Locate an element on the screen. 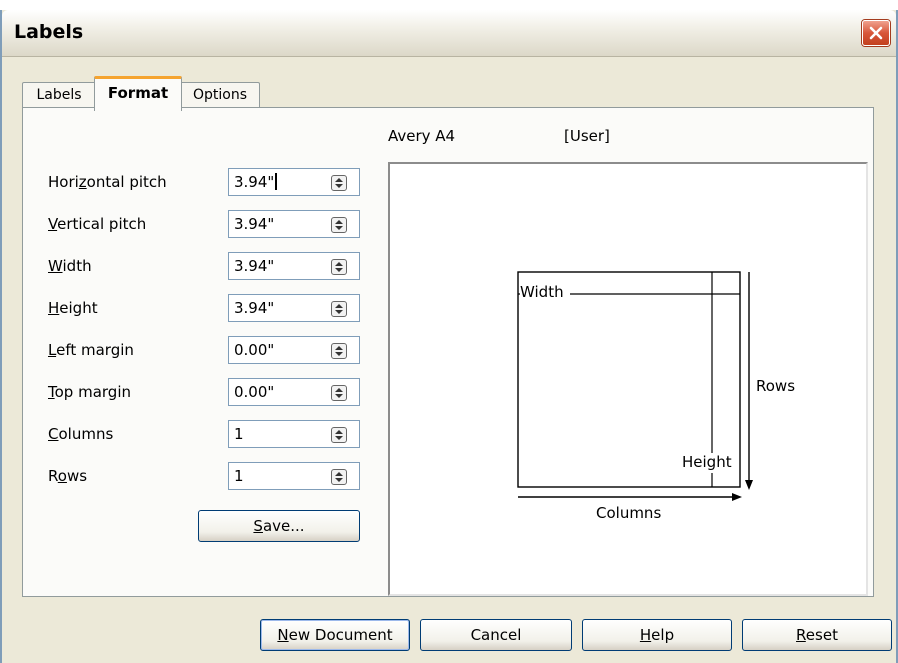  label-type: [User] is located at coordinates (587, 136).